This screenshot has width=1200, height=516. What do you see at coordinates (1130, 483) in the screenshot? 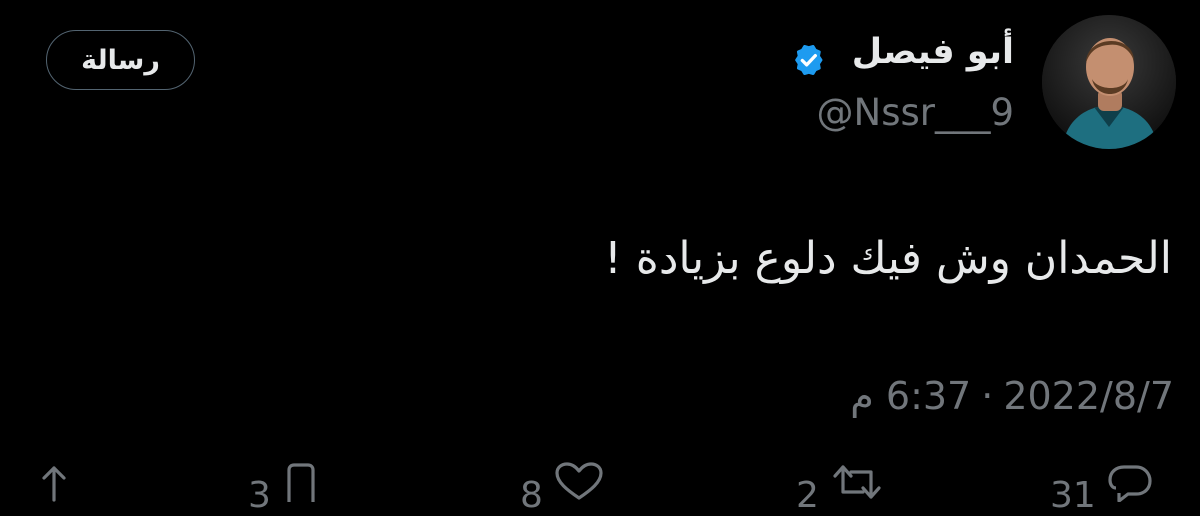
I see `reply-icon` at bounding box center [1130, 483].